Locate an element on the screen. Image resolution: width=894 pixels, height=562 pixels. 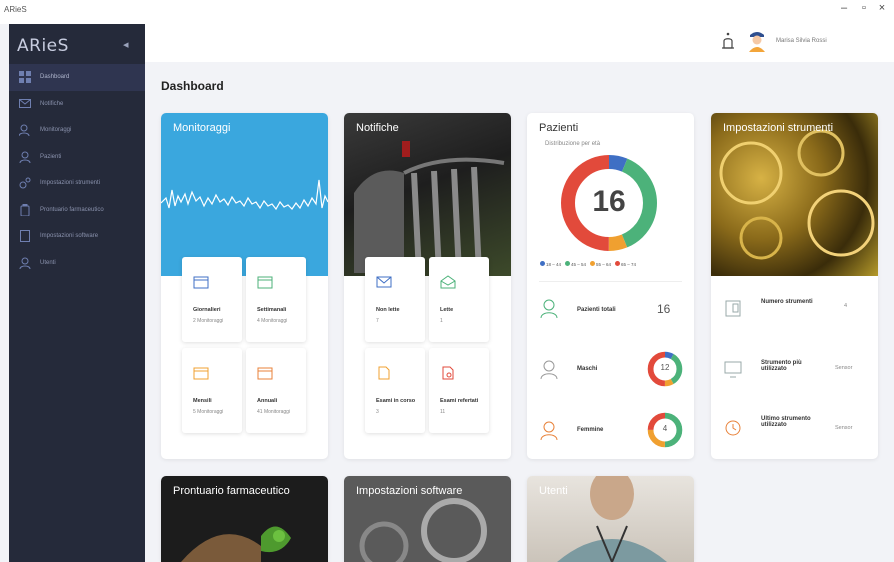
male-icon is located at coordinates (549, 369).